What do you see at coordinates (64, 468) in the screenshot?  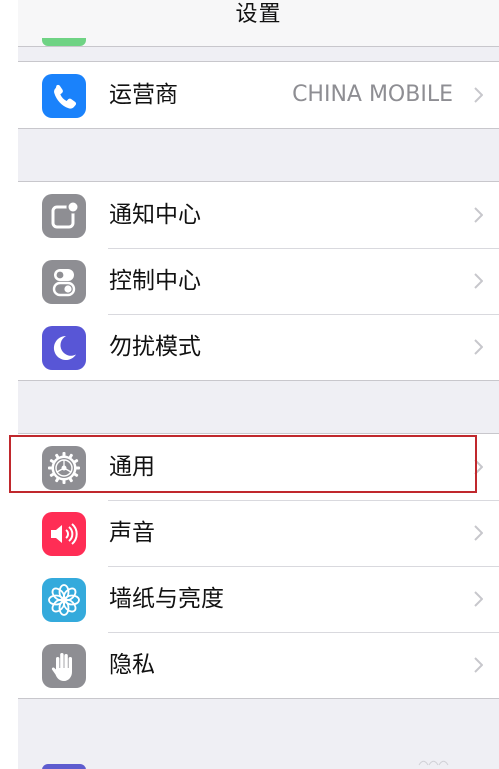 I see `gear-icon` at bounding box center [64, 468].